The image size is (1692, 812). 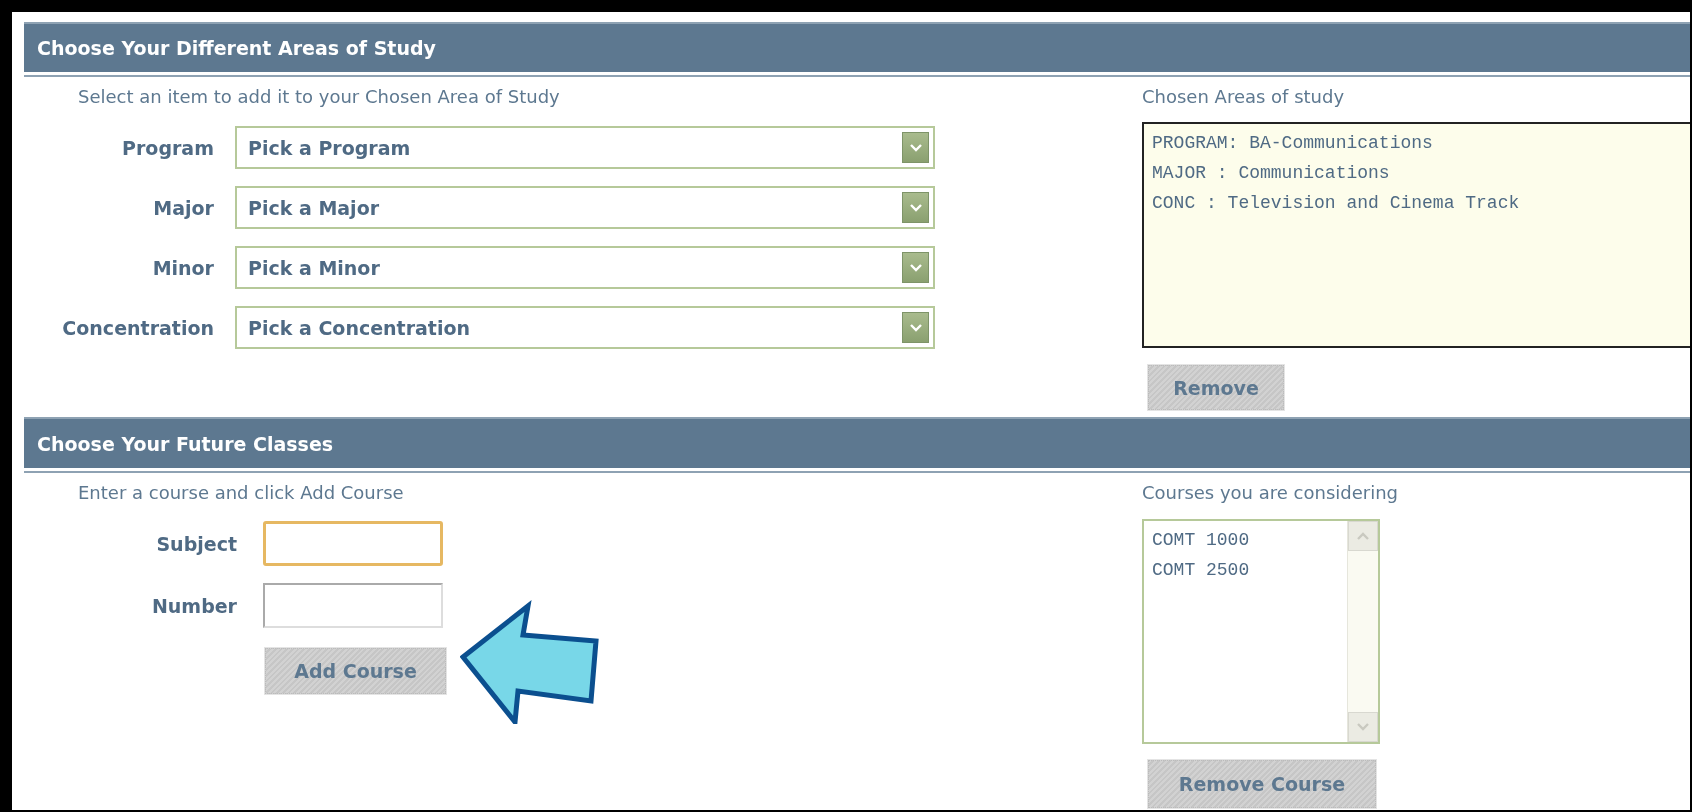 I want to click on field-label: Minor, so click(x=183, y=267).